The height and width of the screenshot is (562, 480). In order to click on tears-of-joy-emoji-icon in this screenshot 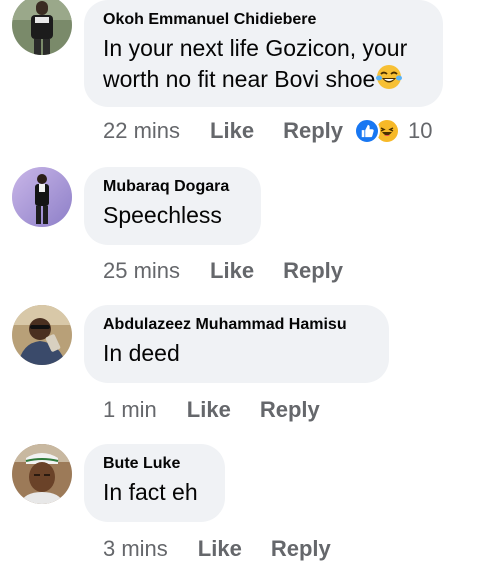, I will do `click(389, 81)`.